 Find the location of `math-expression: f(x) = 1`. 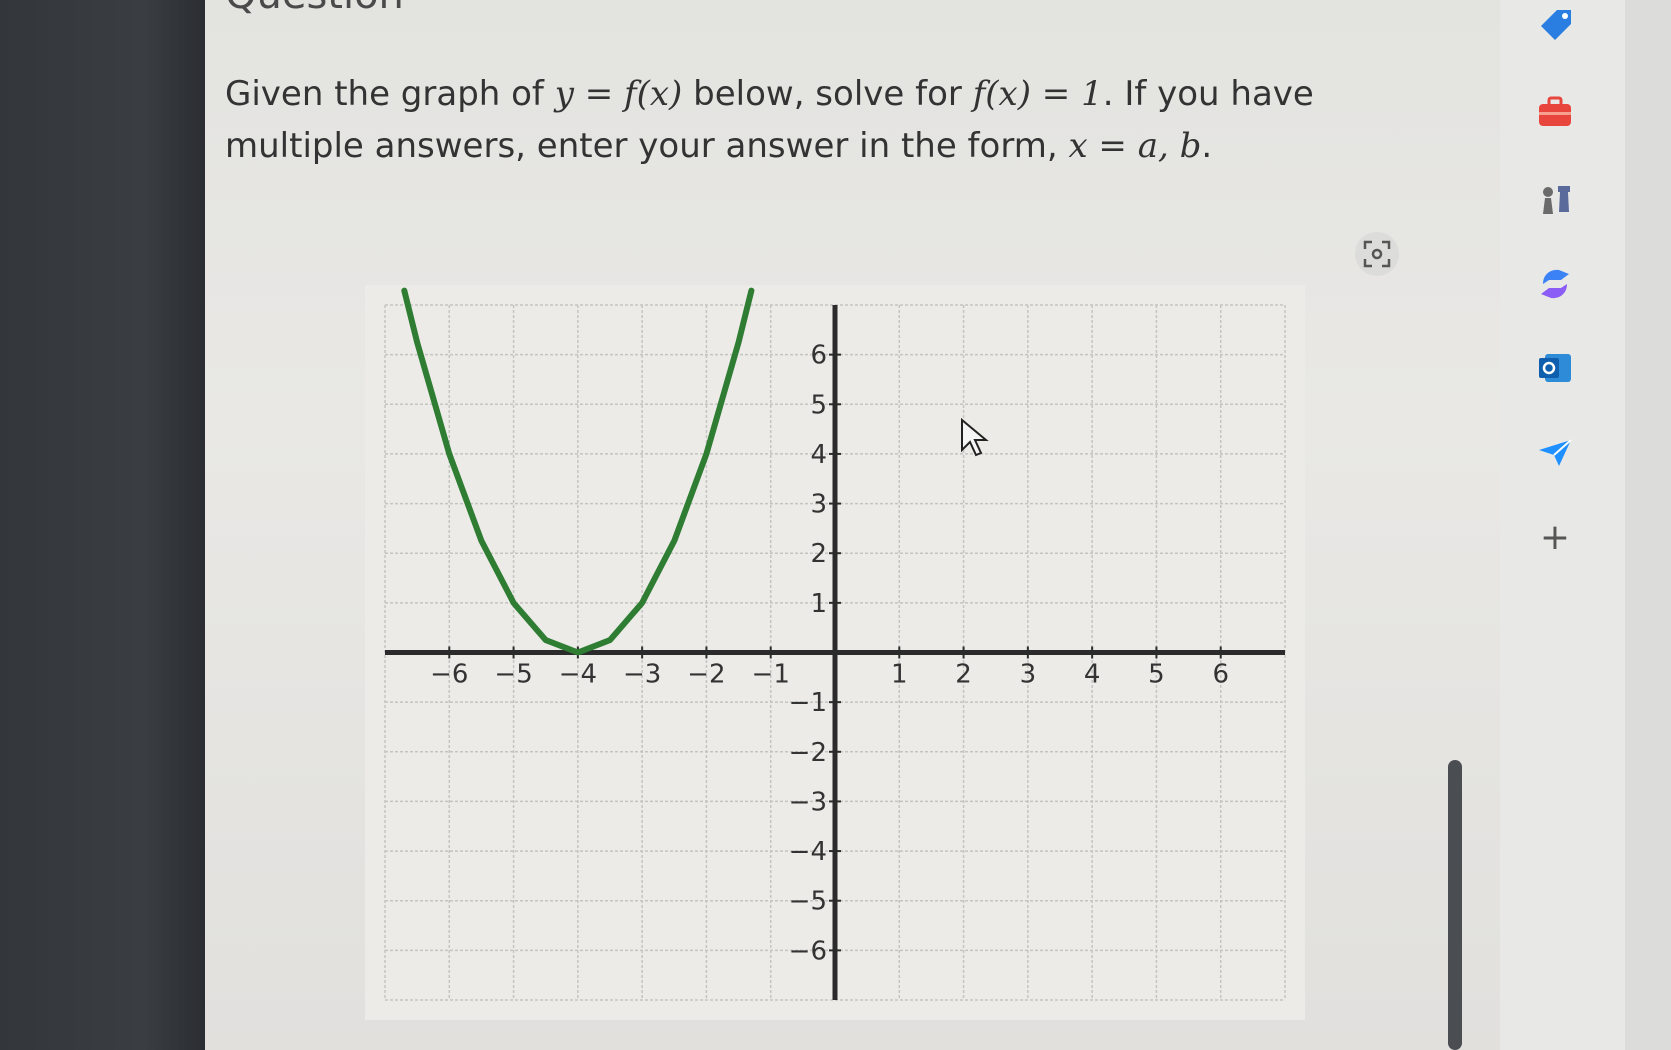

math-expression: f(x) = 1 is located at coordinates (1037, 94).